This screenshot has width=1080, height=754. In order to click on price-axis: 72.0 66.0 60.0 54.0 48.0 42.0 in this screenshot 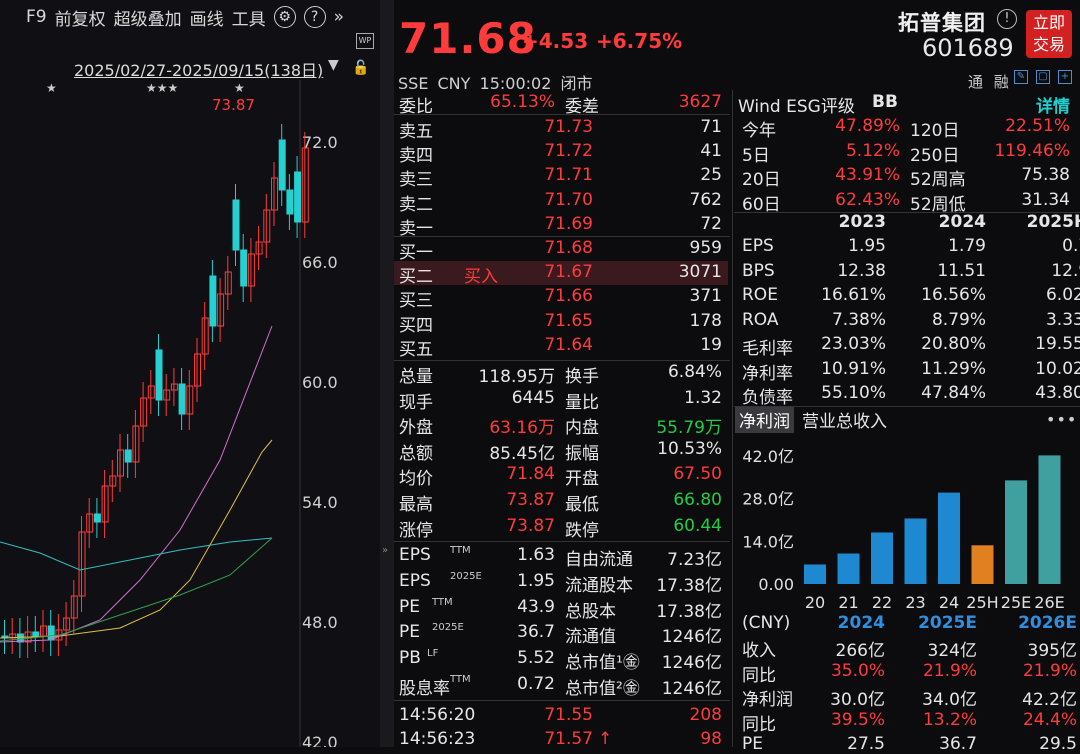, I will do `click(320, 440)`.